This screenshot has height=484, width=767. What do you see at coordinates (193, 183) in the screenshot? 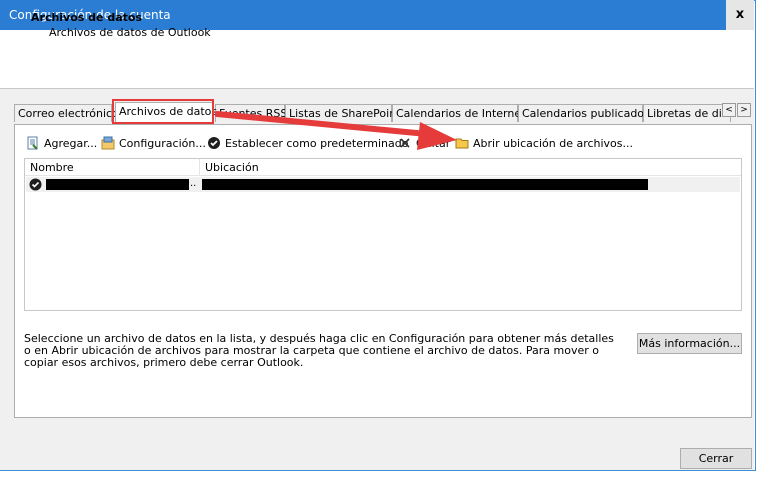
I see `file-name-ellipsis: ..` at bounding box center [193, 183].